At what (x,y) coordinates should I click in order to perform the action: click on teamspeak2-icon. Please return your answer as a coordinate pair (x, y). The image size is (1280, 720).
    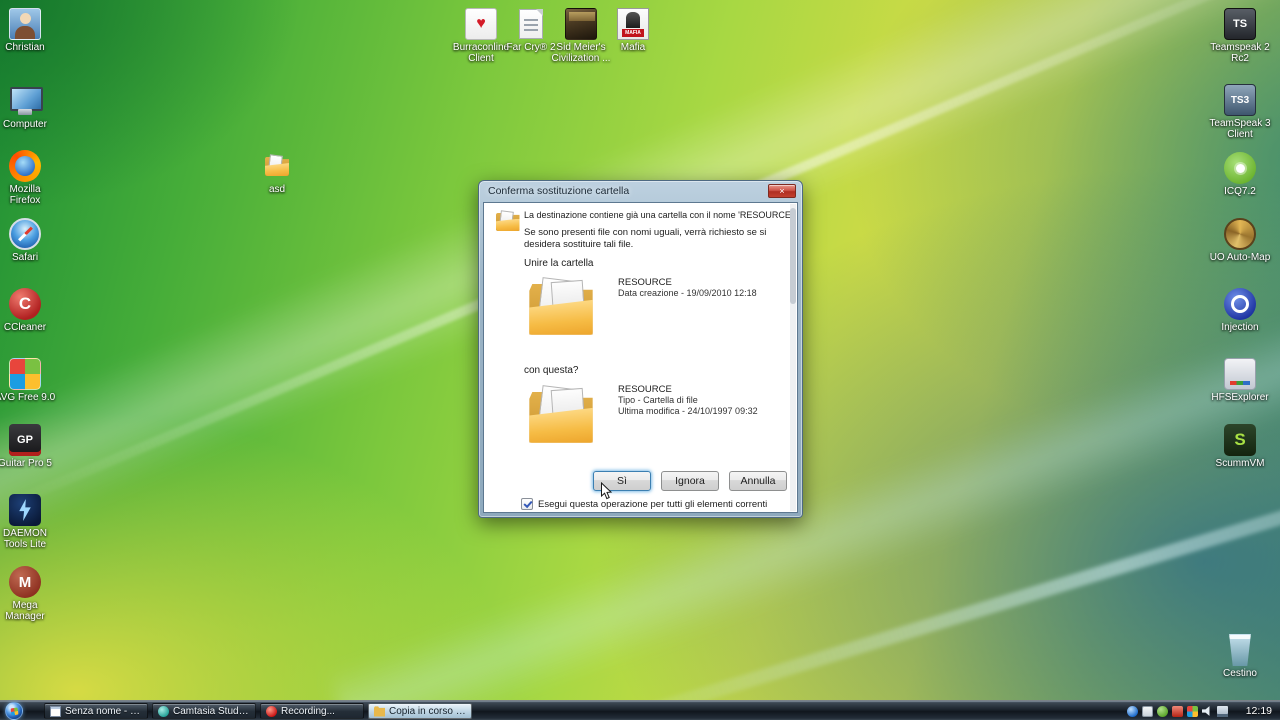
    Looking at the image, I should click on (1240, 24).